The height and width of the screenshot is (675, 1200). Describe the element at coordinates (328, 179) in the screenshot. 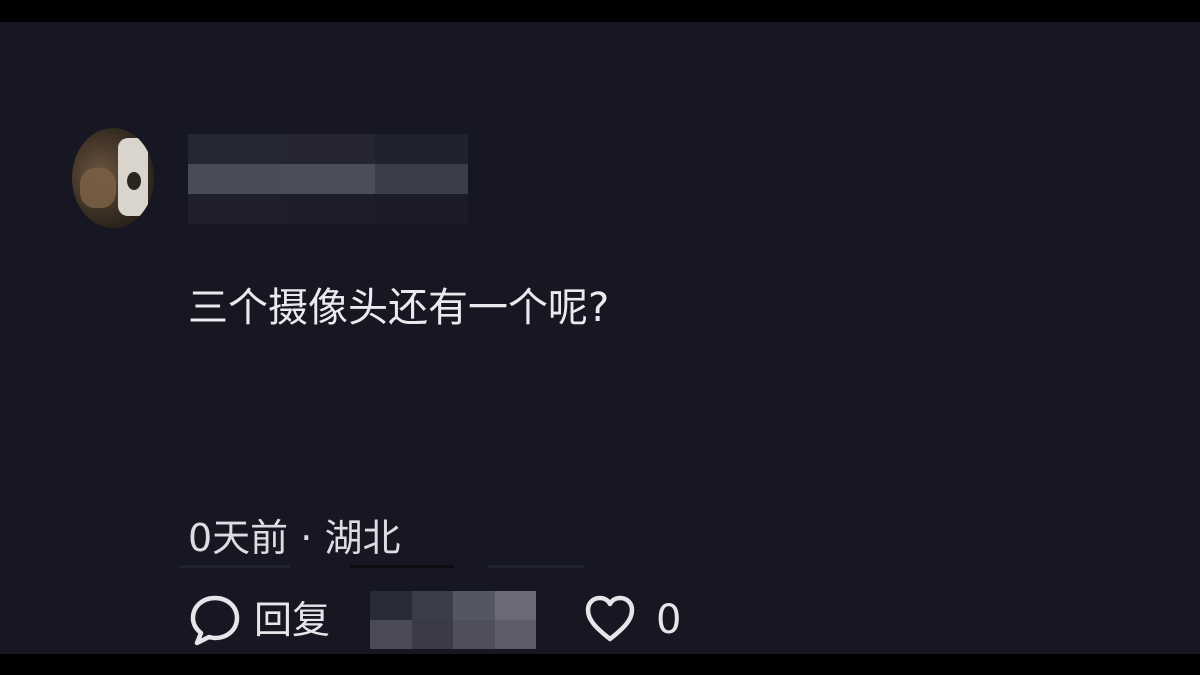

I see `username-redacted` at that location.